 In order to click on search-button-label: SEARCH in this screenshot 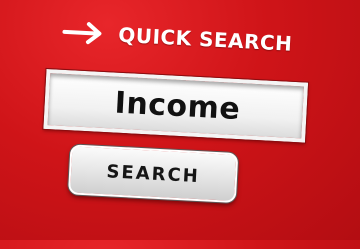, I will do `click(153, 173)`.